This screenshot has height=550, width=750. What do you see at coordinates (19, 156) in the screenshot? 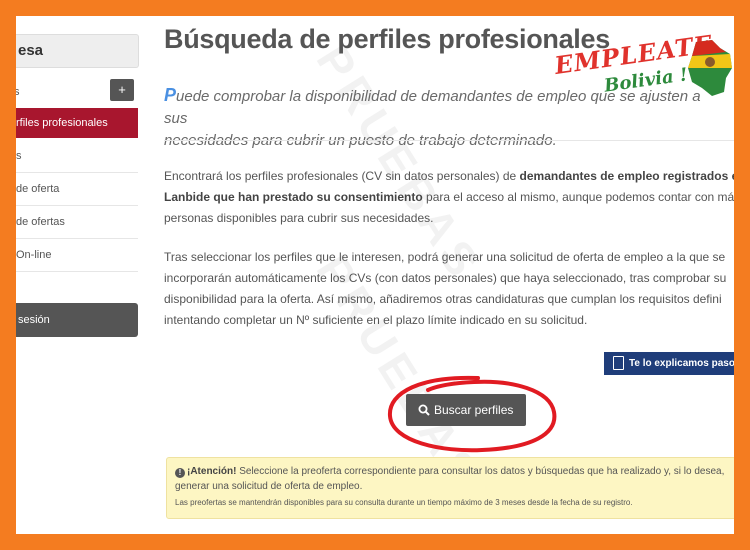
I see `sidebar-item-label: s` at bounding box center [19, 156].